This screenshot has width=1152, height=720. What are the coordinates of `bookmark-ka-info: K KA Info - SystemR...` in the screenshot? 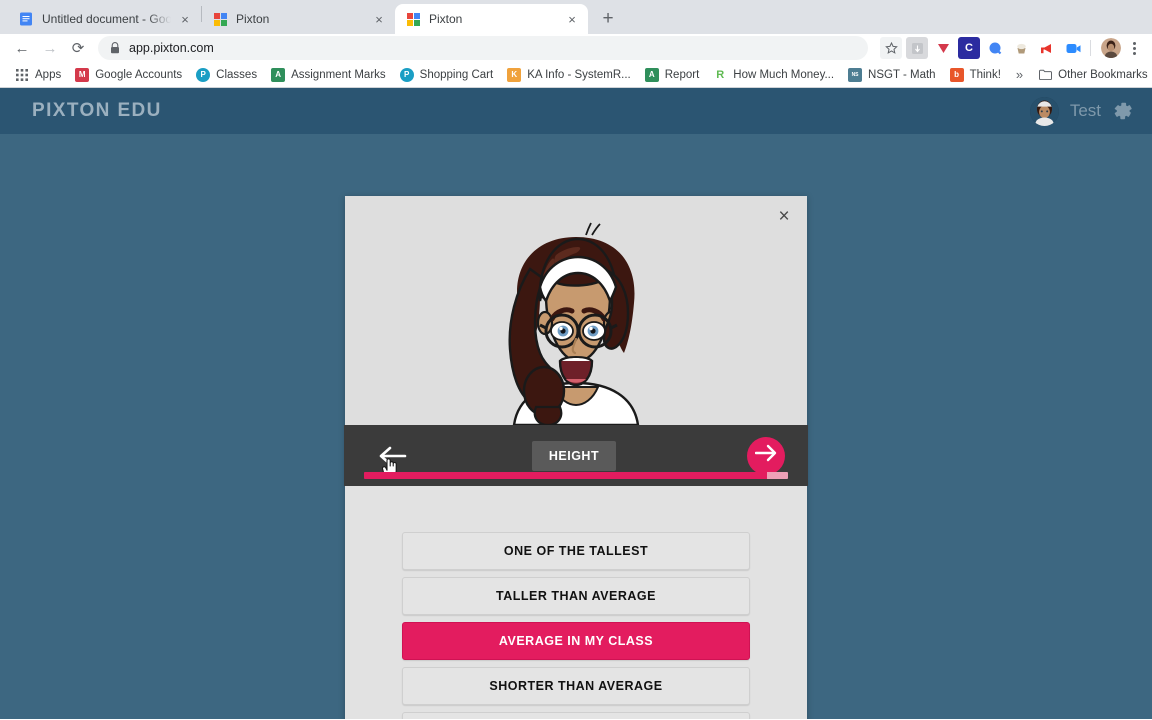 It's located at (569, 75).